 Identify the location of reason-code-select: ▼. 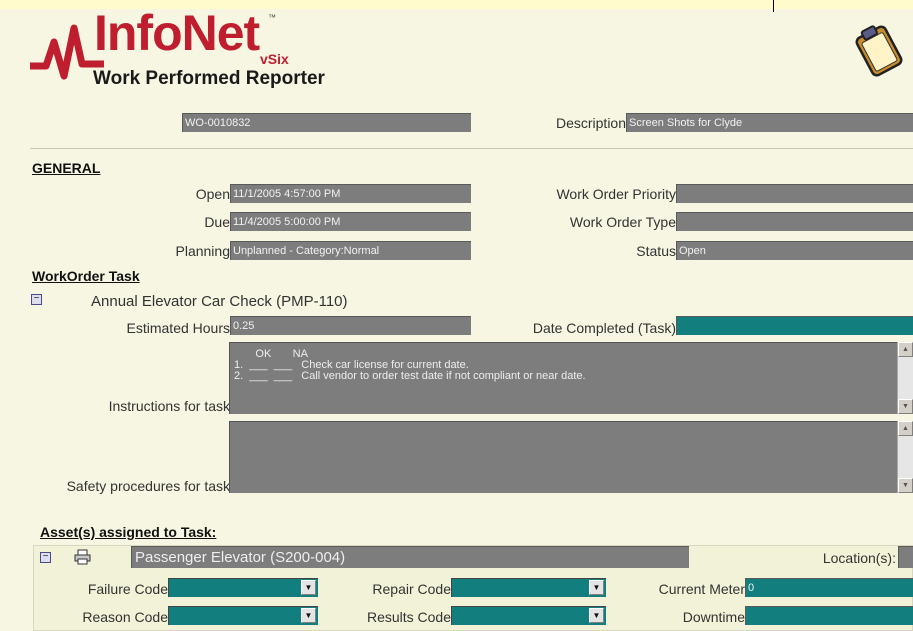
(243, 615).